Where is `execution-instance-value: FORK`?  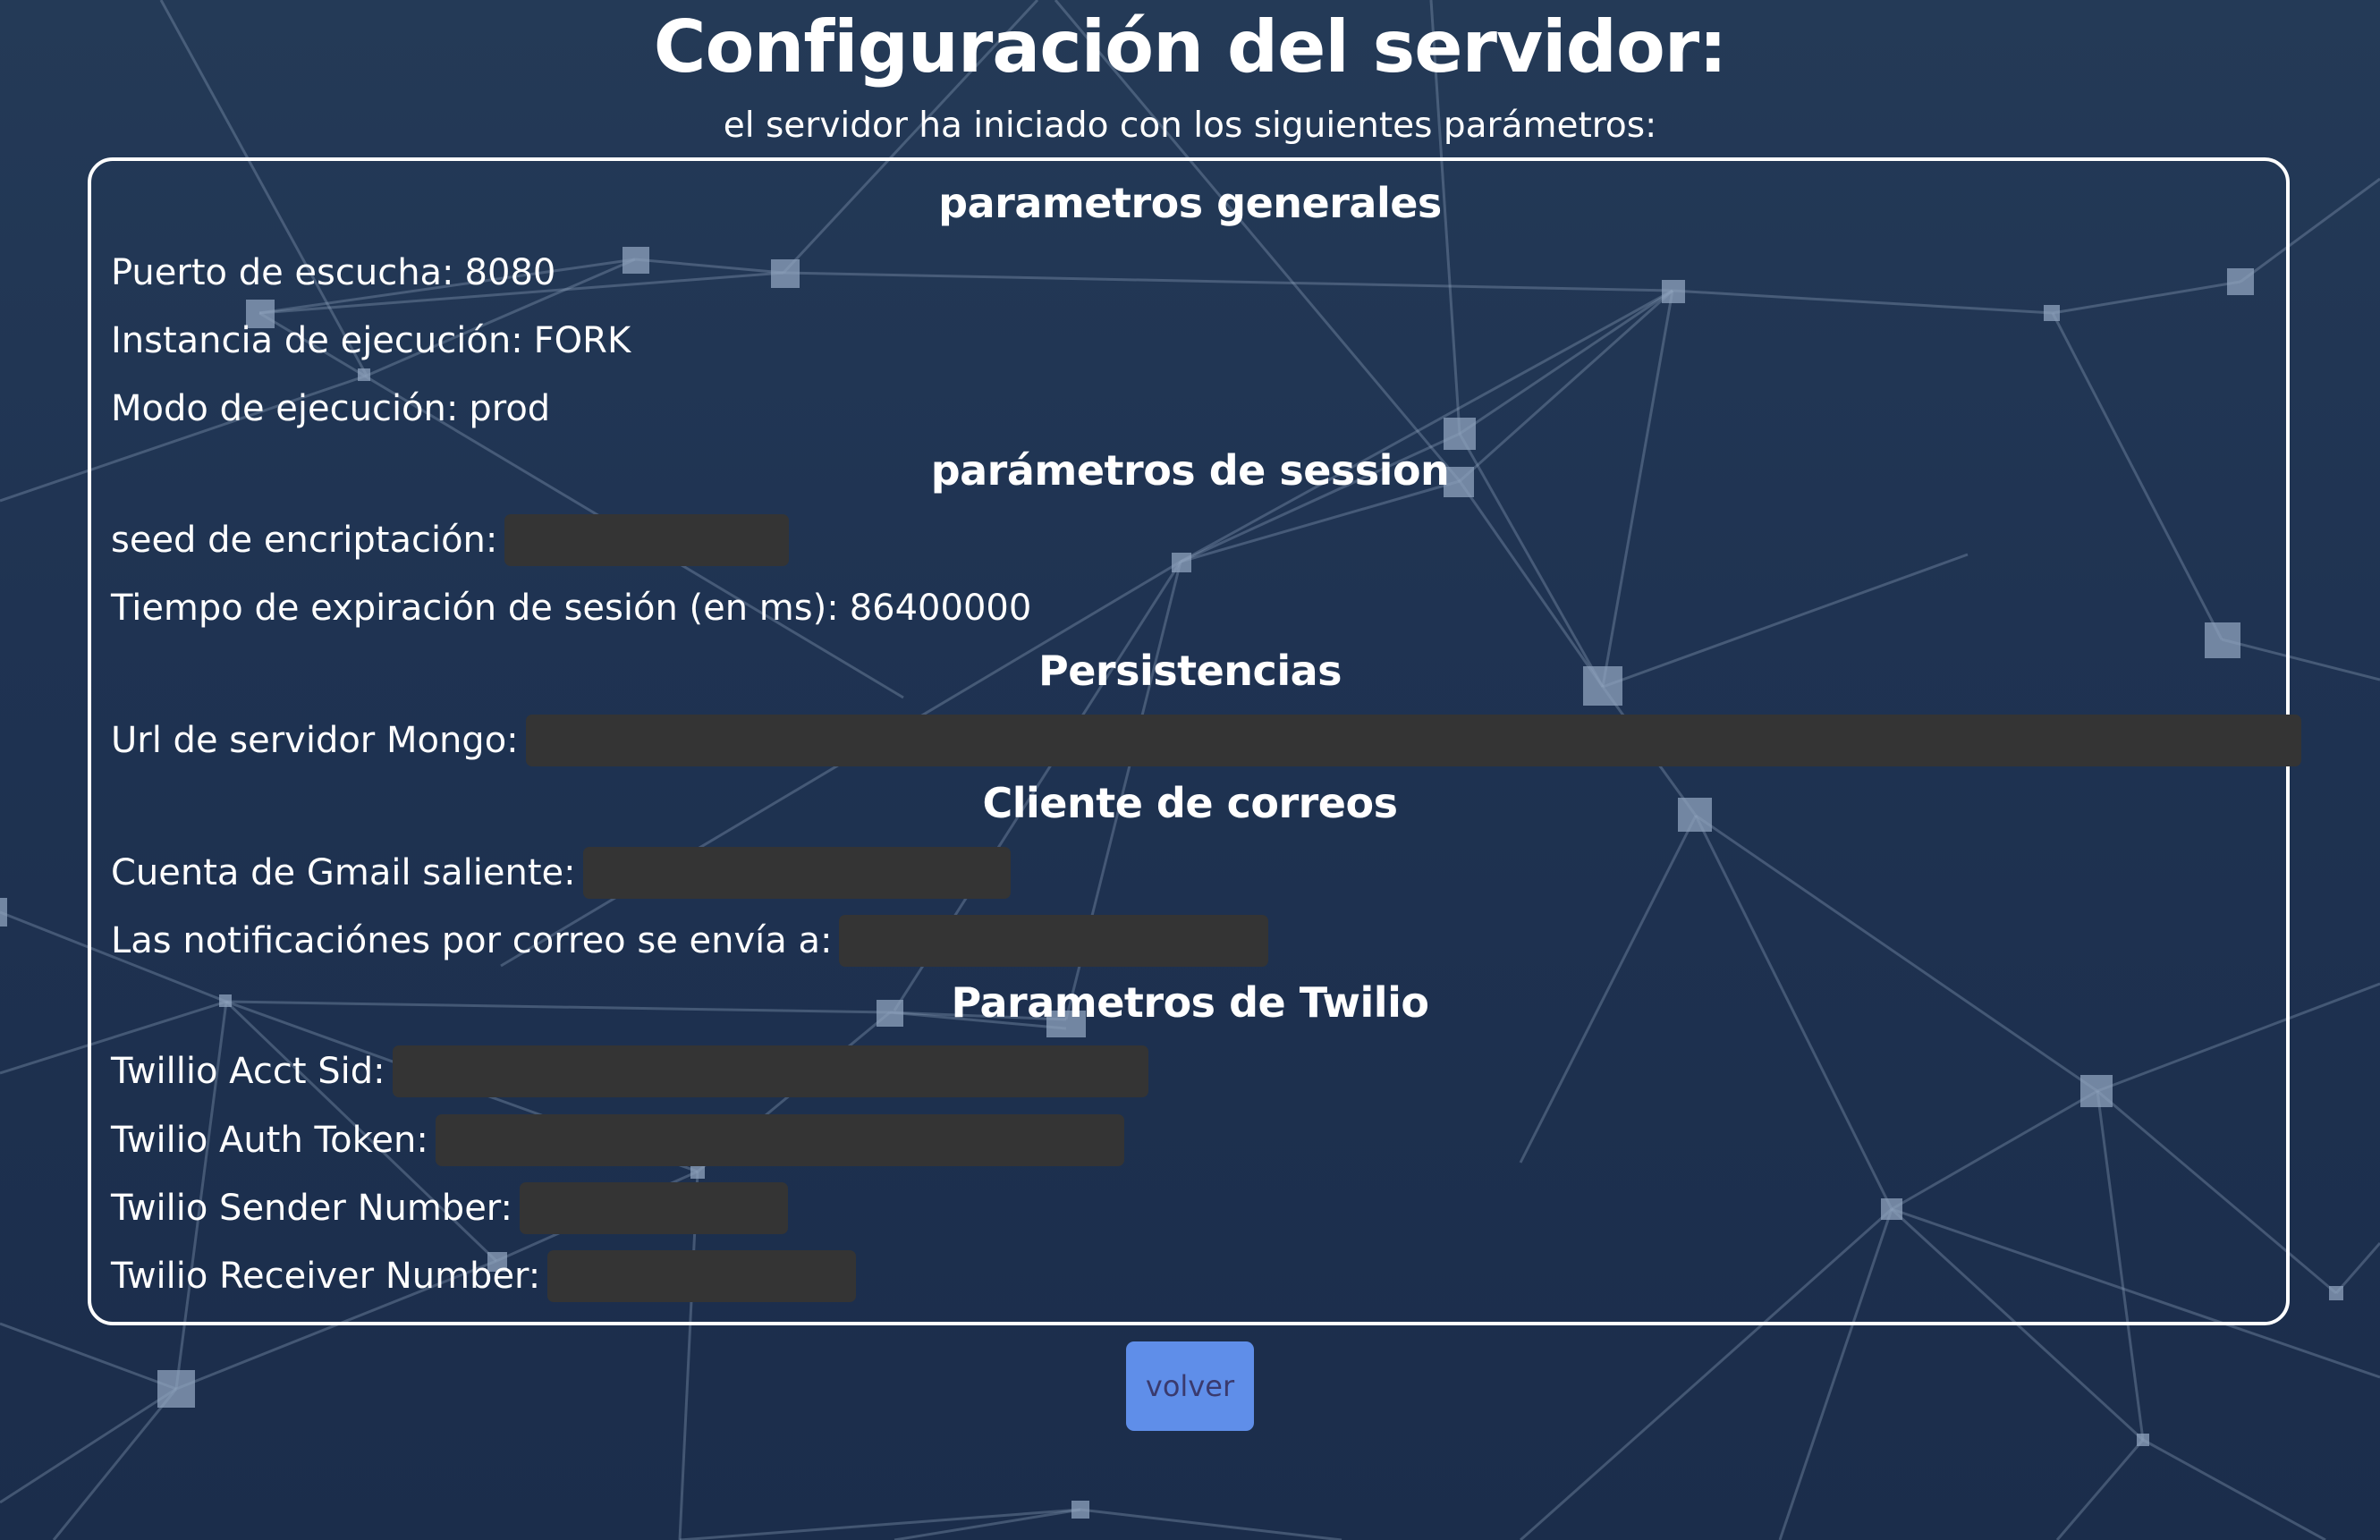
execution-instance-value: FORK is located at coordinates (582, 340).